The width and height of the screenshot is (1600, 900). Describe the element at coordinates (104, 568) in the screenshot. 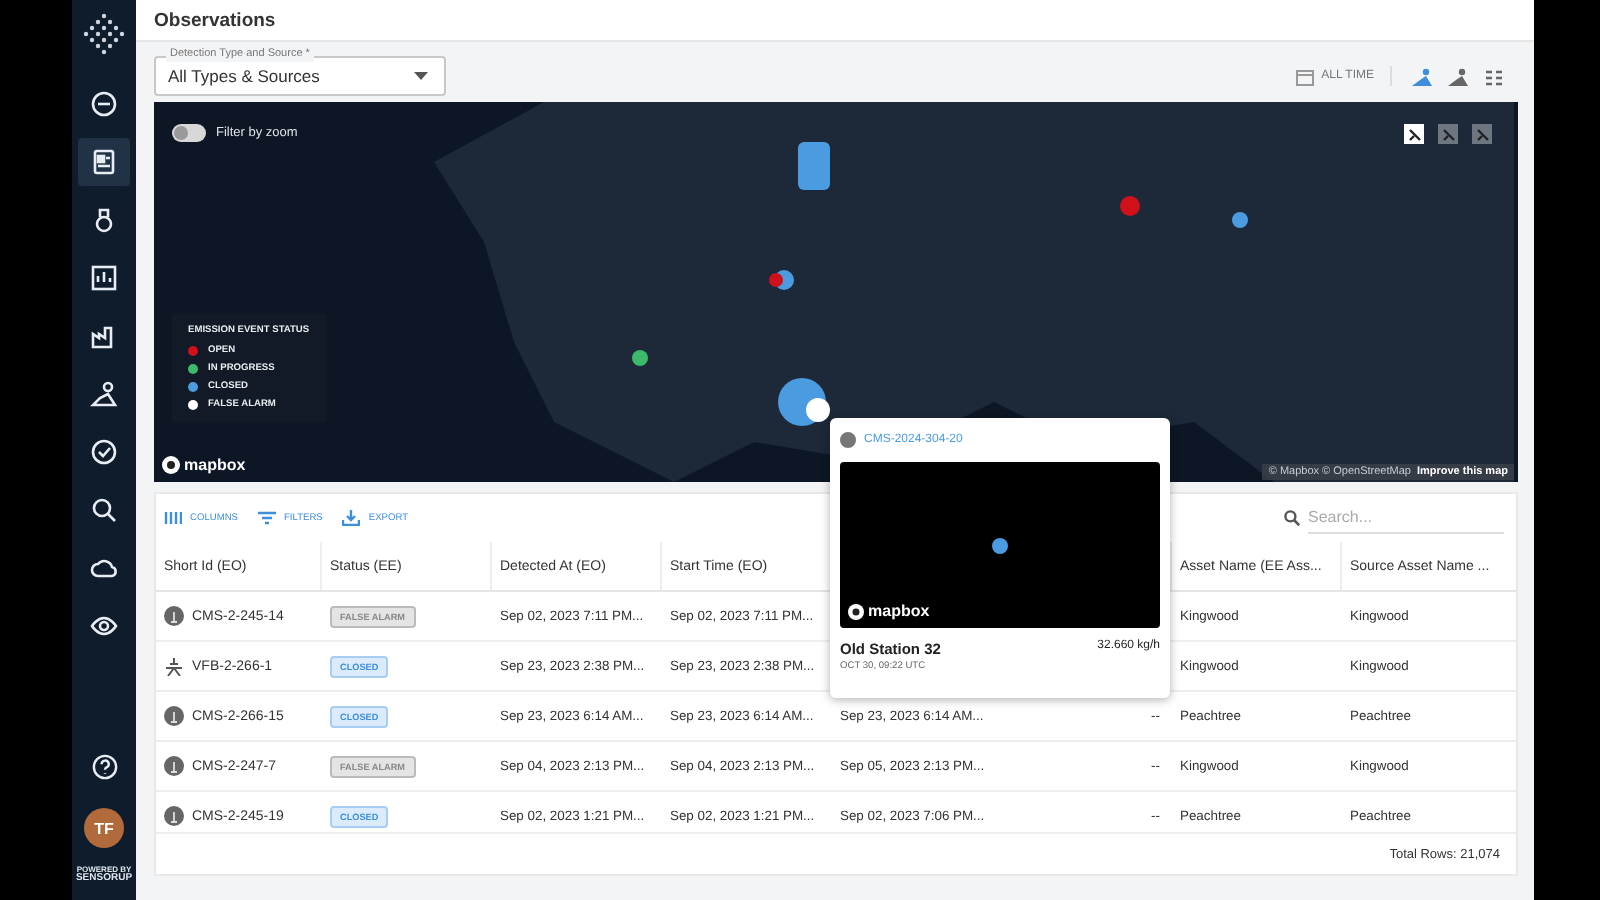

I see `cloud-icon` at that location.